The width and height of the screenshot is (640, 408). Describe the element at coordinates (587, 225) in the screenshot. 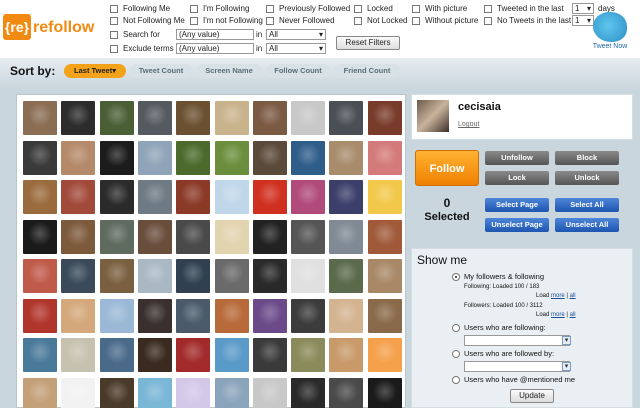

I see `unselect-all-button: Unselect All` at that location.